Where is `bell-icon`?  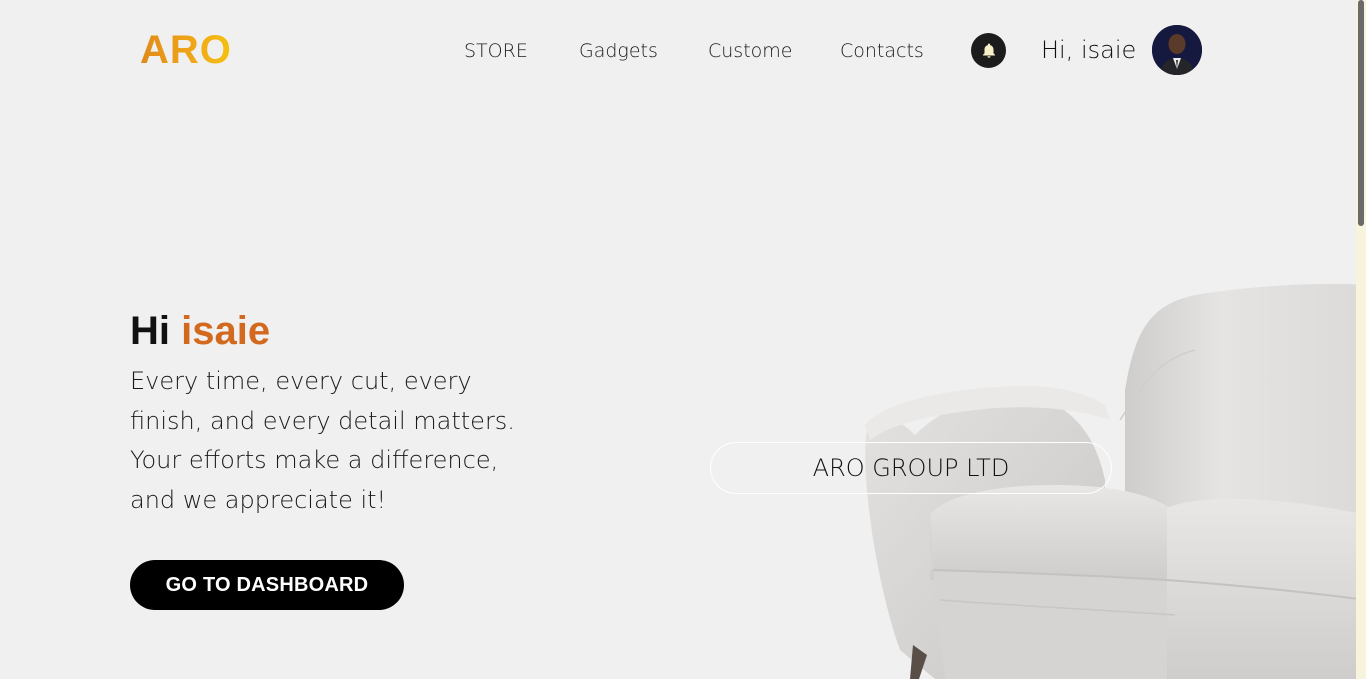 bell-icon is located at coordinates (988, 50).